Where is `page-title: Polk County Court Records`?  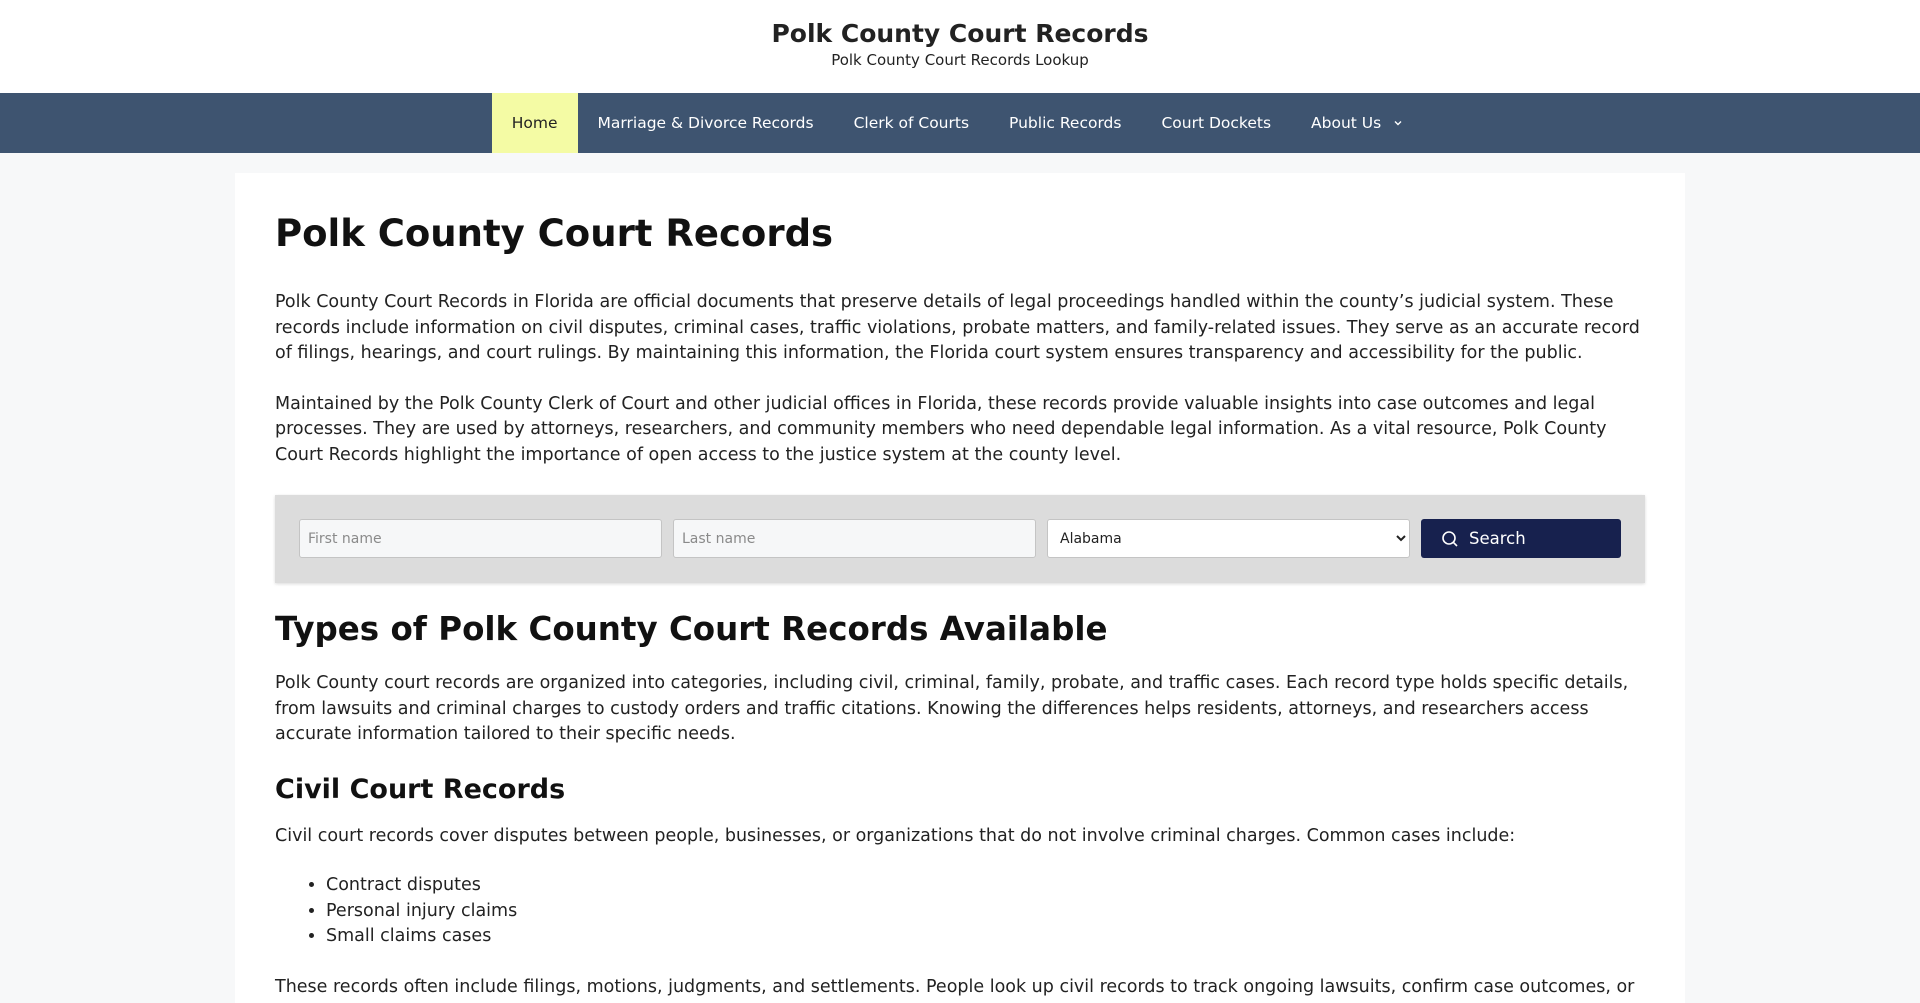
page-title: Polk County Court Records is located at coordinates (554, 233).